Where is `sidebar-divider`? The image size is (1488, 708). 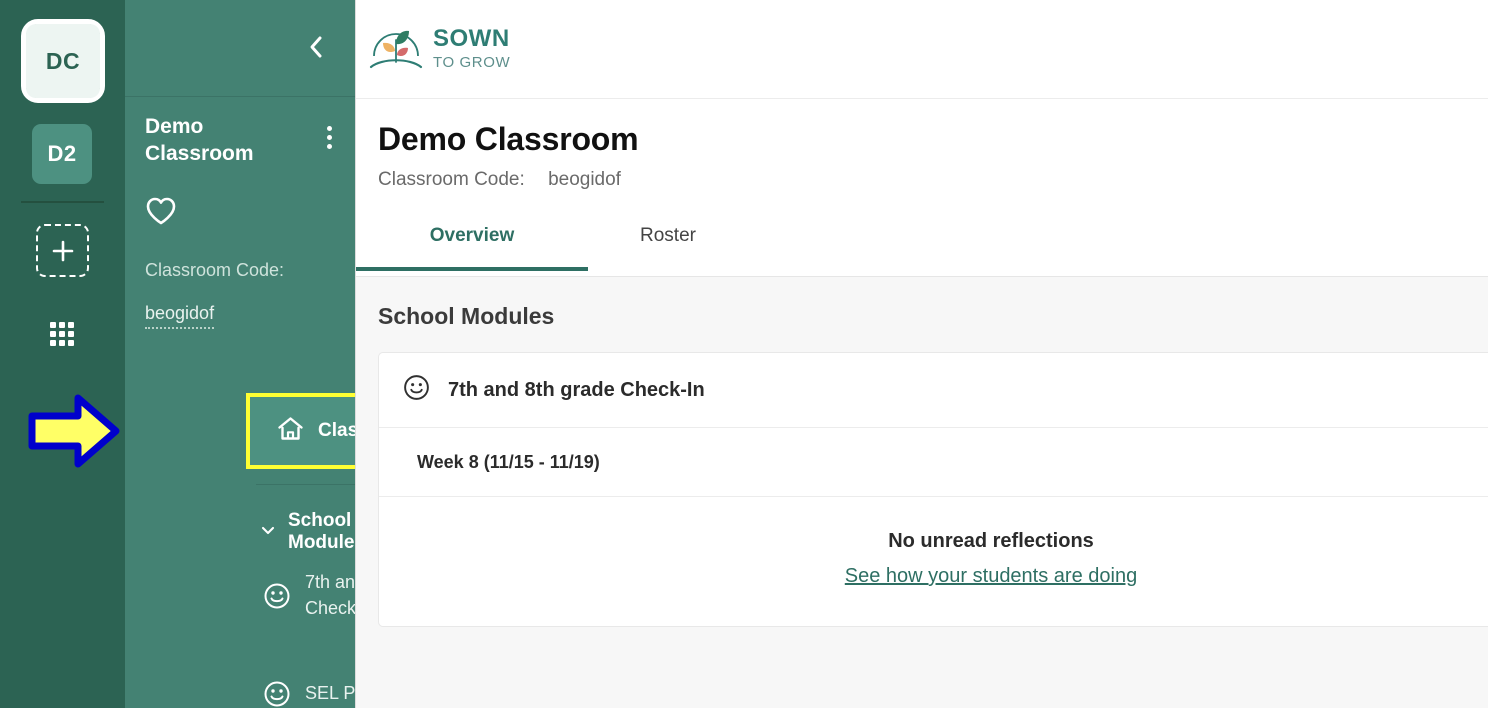
sidebar-divider is located at coordinates (305, 484).